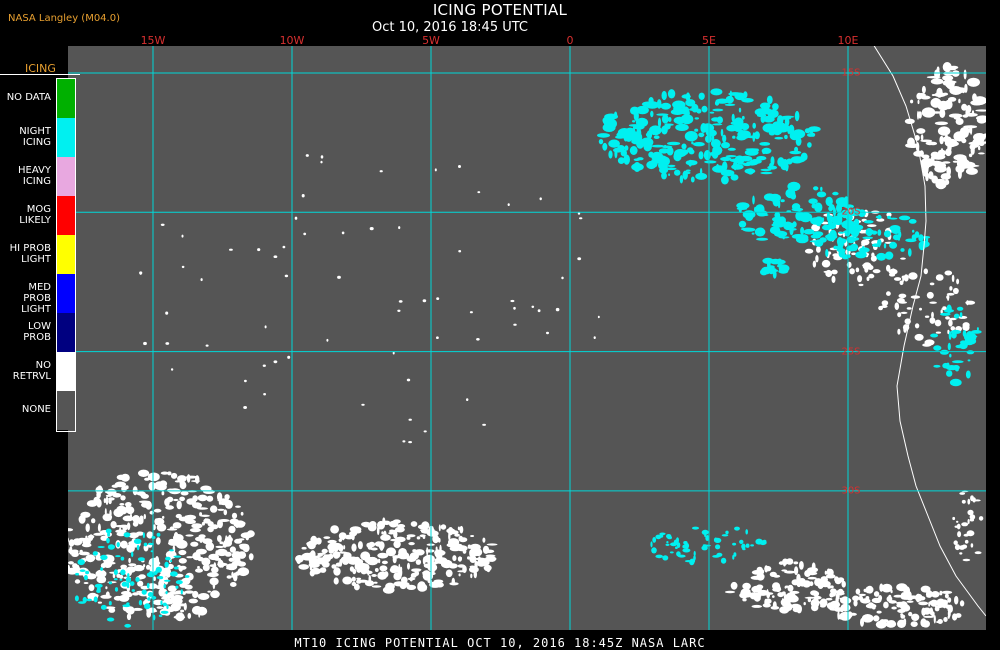 Image resolution: width=1000 pixels, height=650 pixels. What do you see at coordinates (25, 332) in the screenshot?
I see `legend-label: LOW PROB` at bounding box center [25, 332].